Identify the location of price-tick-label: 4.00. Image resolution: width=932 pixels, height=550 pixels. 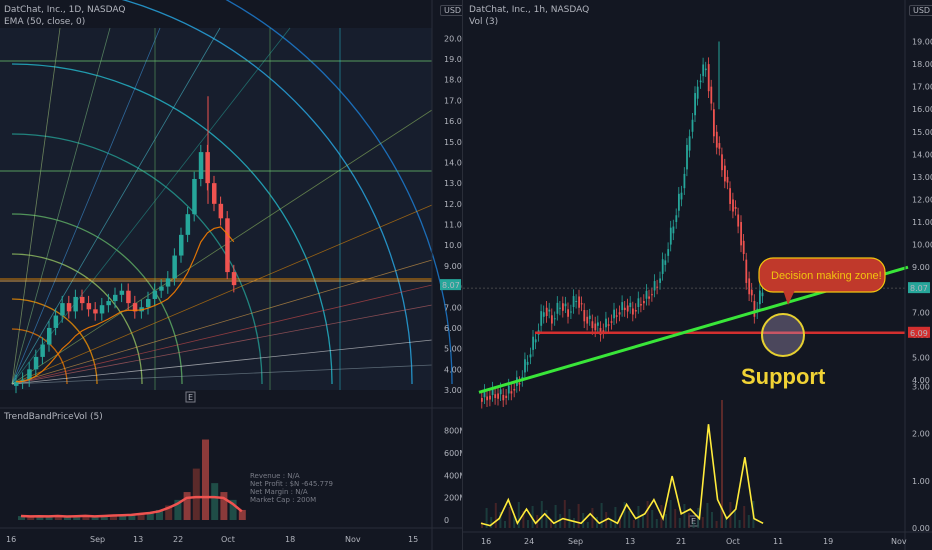
(453, 369).